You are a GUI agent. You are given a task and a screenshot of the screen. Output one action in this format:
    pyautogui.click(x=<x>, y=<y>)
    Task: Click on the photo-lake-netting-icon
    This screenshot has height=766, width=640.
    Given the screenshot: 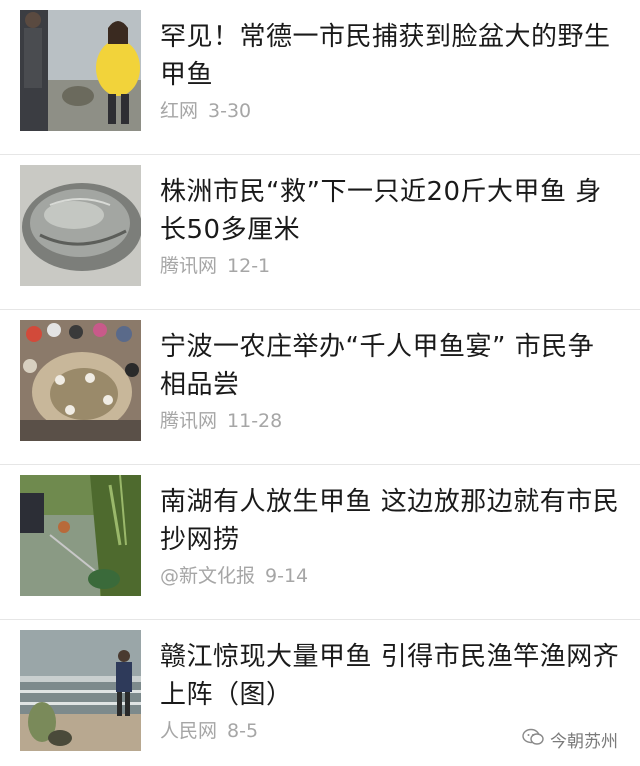 What is the action you would take?
    pyautogui.click(x=80, y=535)
    